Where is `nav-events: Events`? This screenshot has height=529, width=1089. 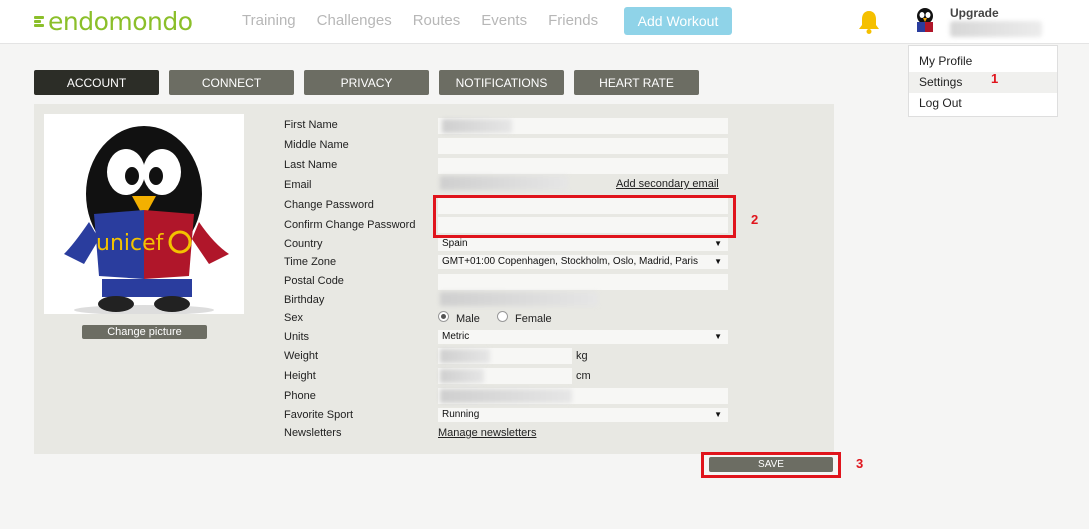
nav-events: Events is located at coordinates (504, 20).